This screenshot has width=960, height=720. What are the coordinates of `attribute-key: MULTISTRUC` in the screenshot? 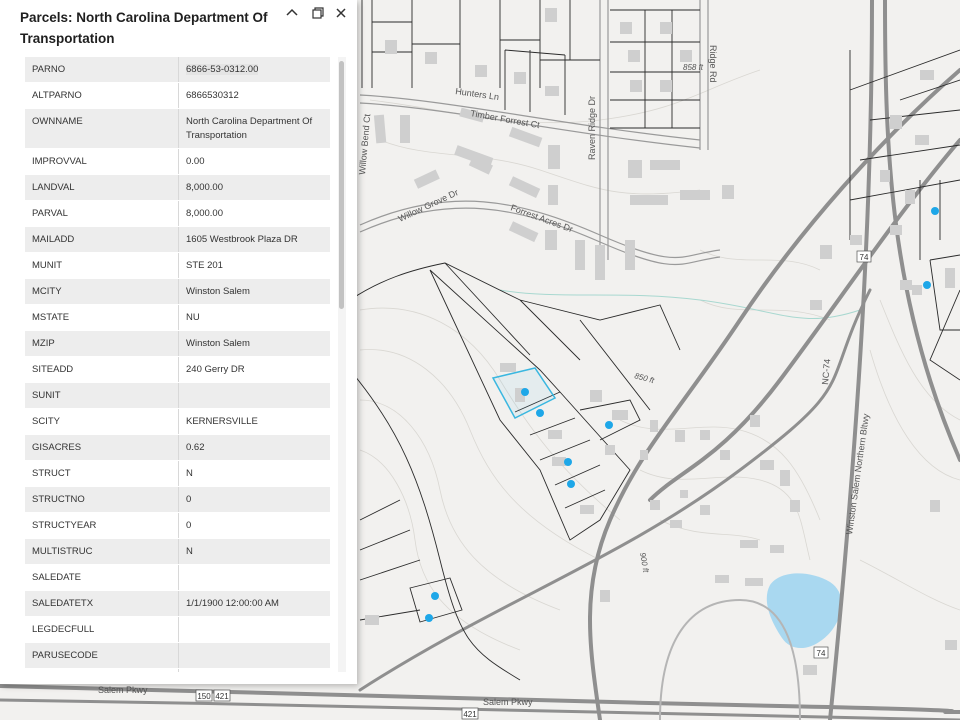 It's located at (102, 551).